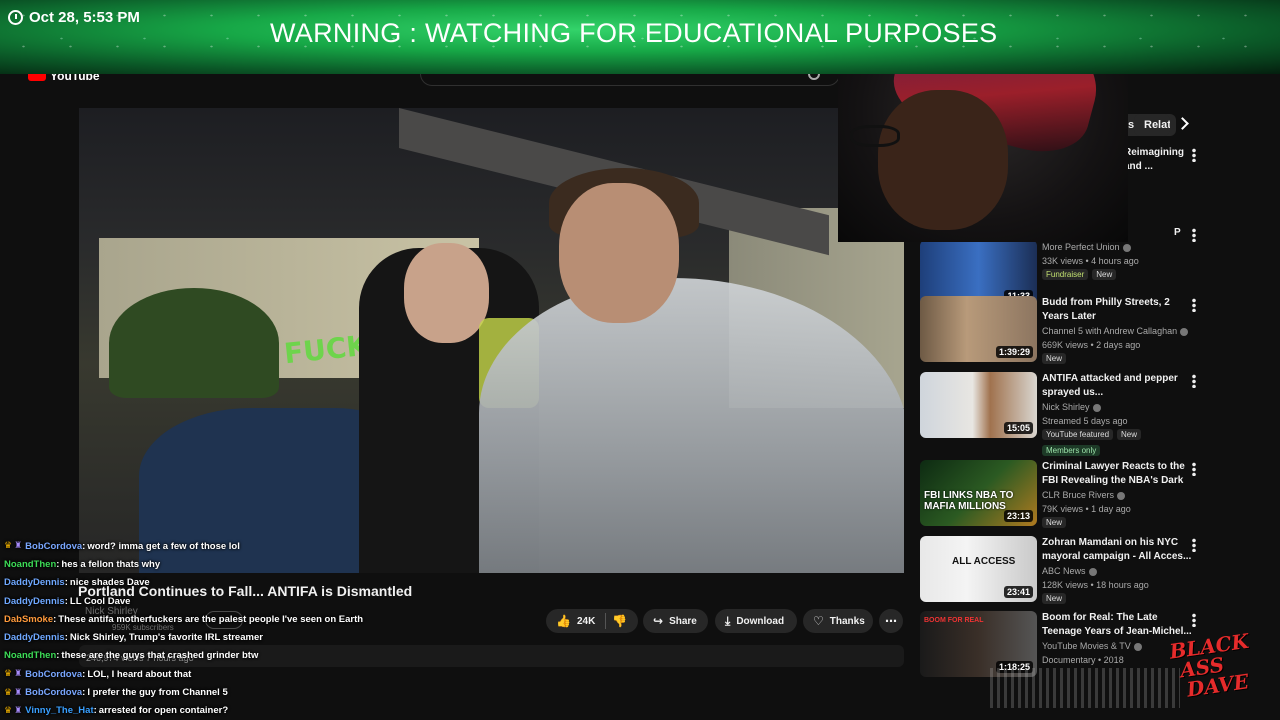 Image resolution: width=1280 pixels, height=720 pixels. Describe the element at coordinates (67, 601) in the screenshot. I see `chat-message: DaddyDennis: LL Cool Dave` at that location.